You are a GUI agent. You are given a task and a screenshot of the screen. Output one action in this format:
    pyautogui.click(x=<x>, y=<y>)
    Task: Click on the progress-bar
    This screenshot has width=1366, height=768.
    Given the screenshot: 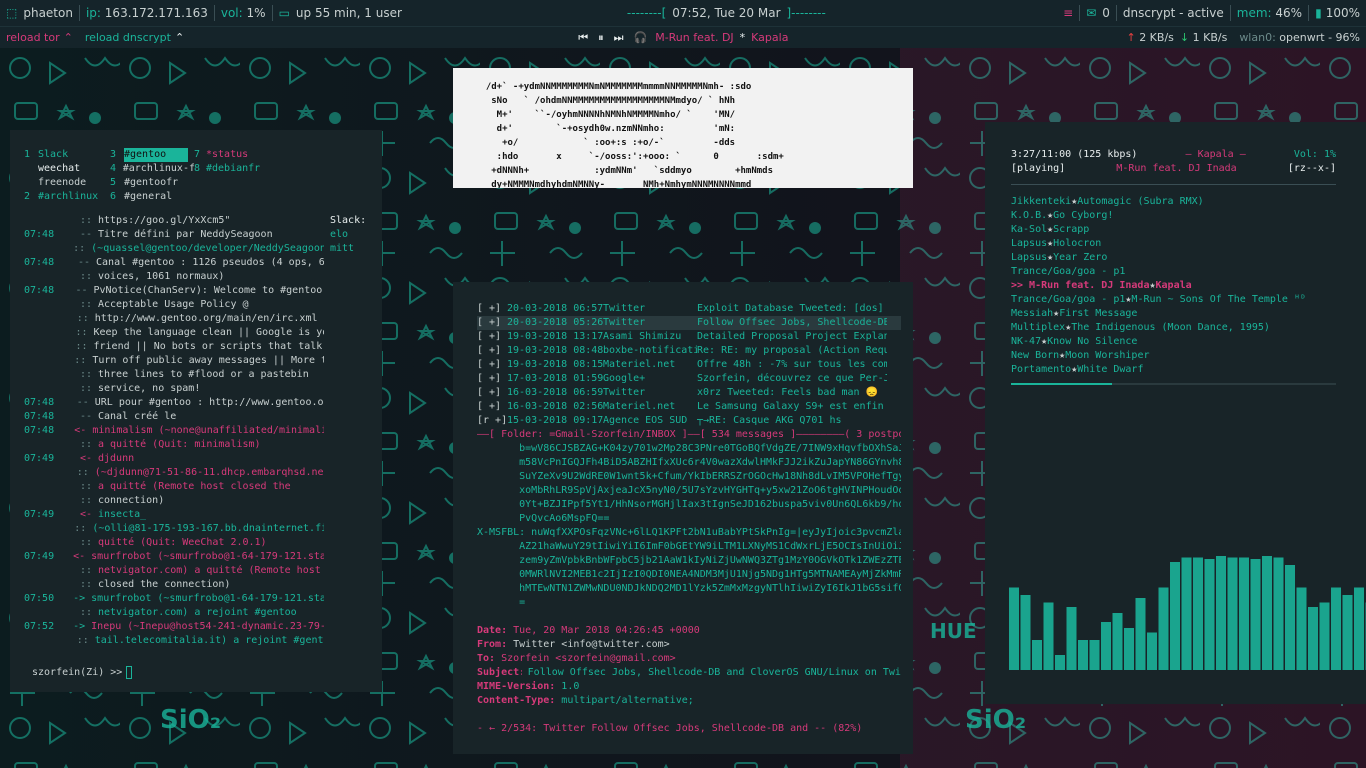 What is the action you would take?
    pyautogui.click(x=1173, y=384)
    